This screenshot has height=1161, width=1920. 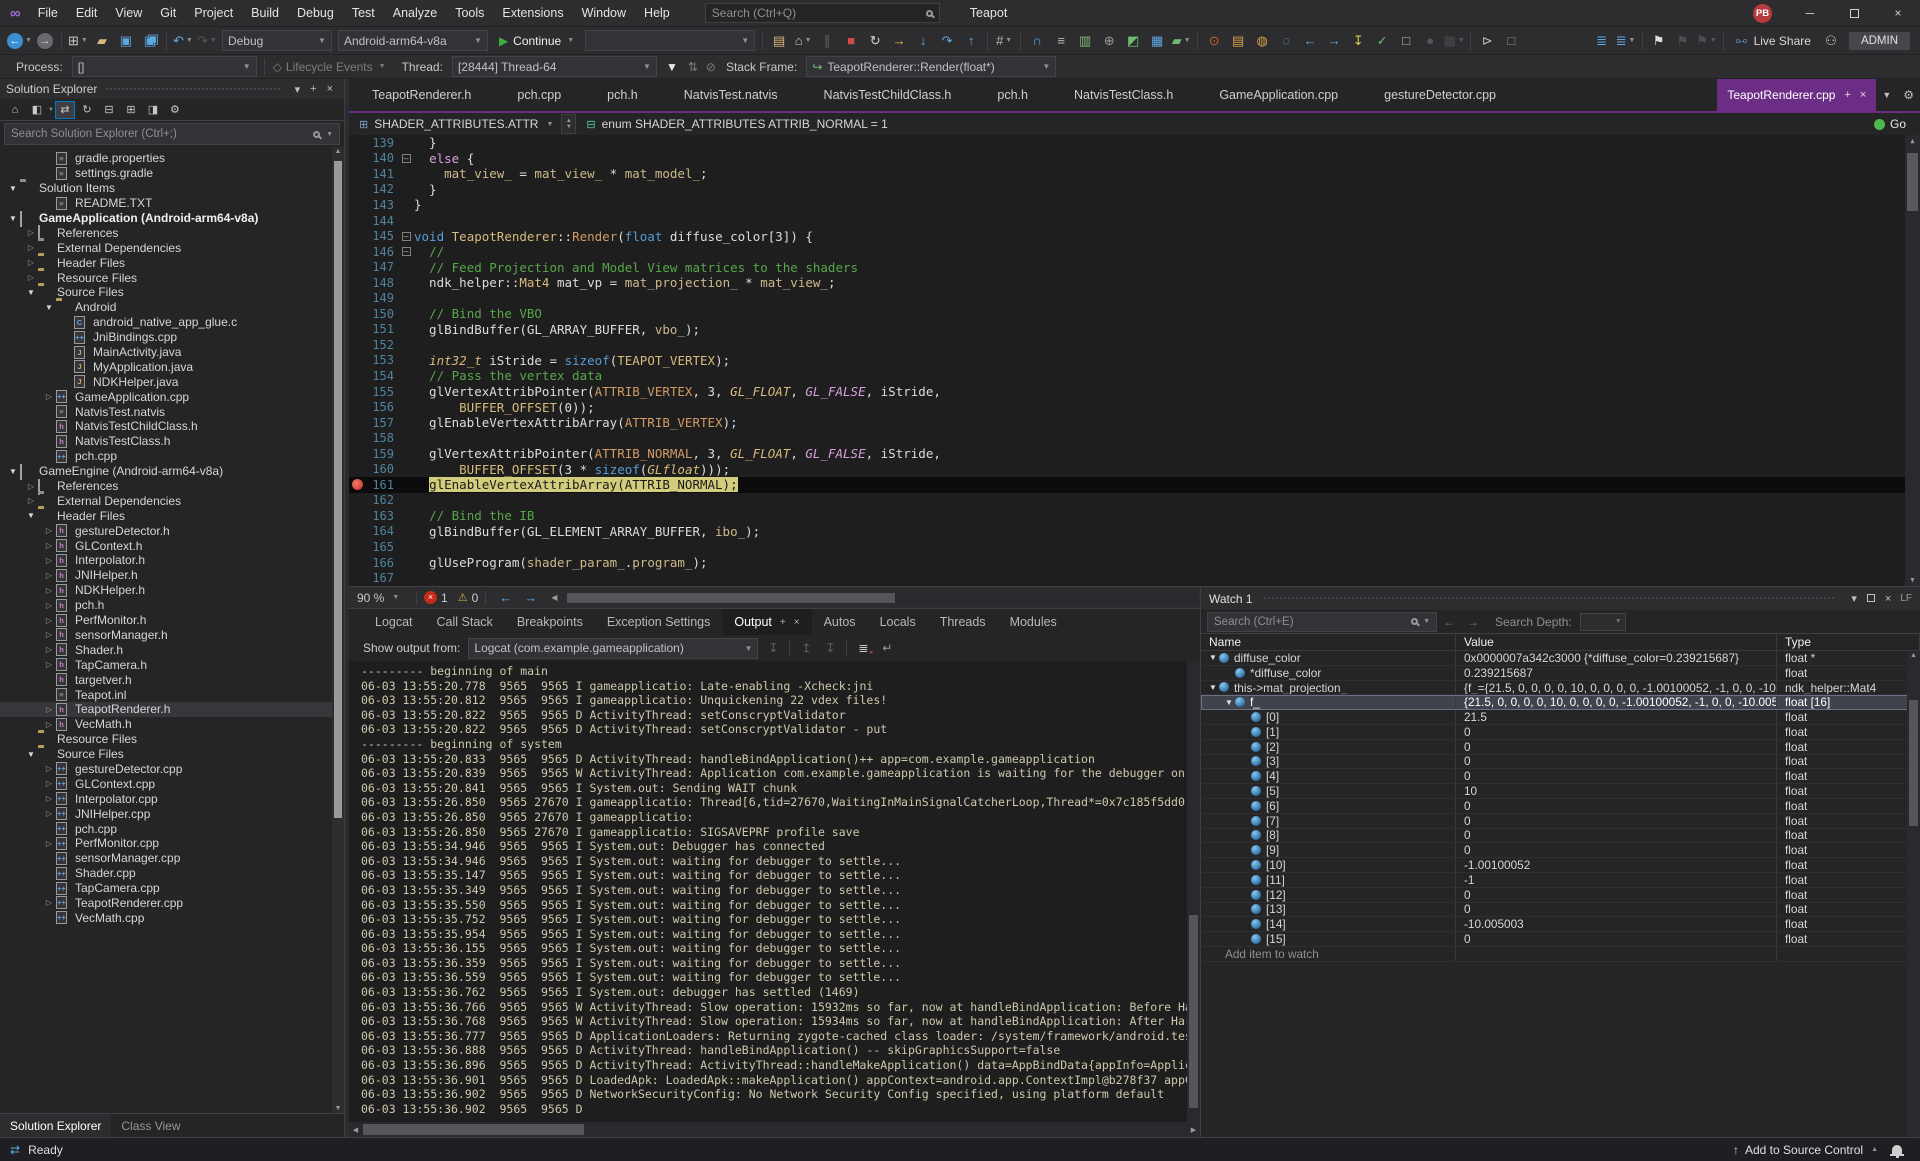 I want to click on select-pointer-icon: ⊳, so click(x=1487, y=41).